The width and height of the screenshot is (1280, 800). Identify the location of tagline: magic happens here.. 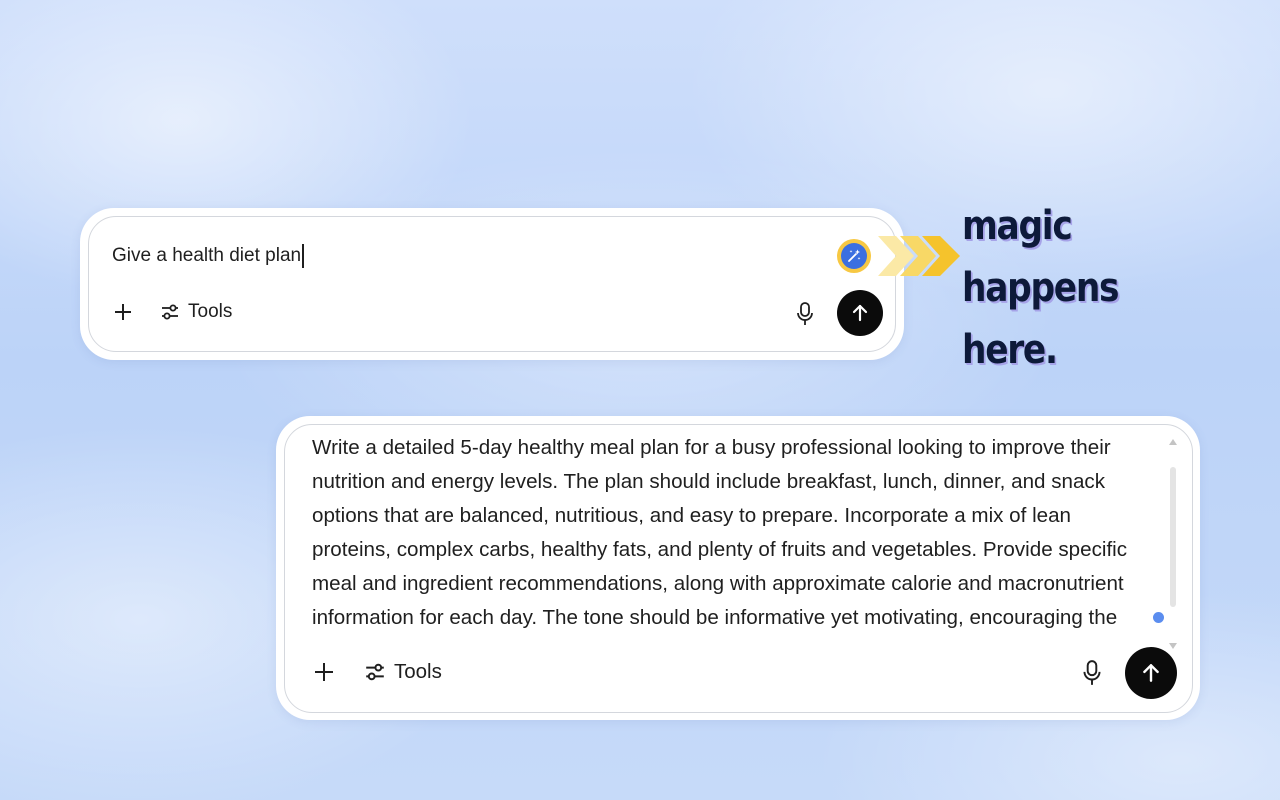
(1091, 288).